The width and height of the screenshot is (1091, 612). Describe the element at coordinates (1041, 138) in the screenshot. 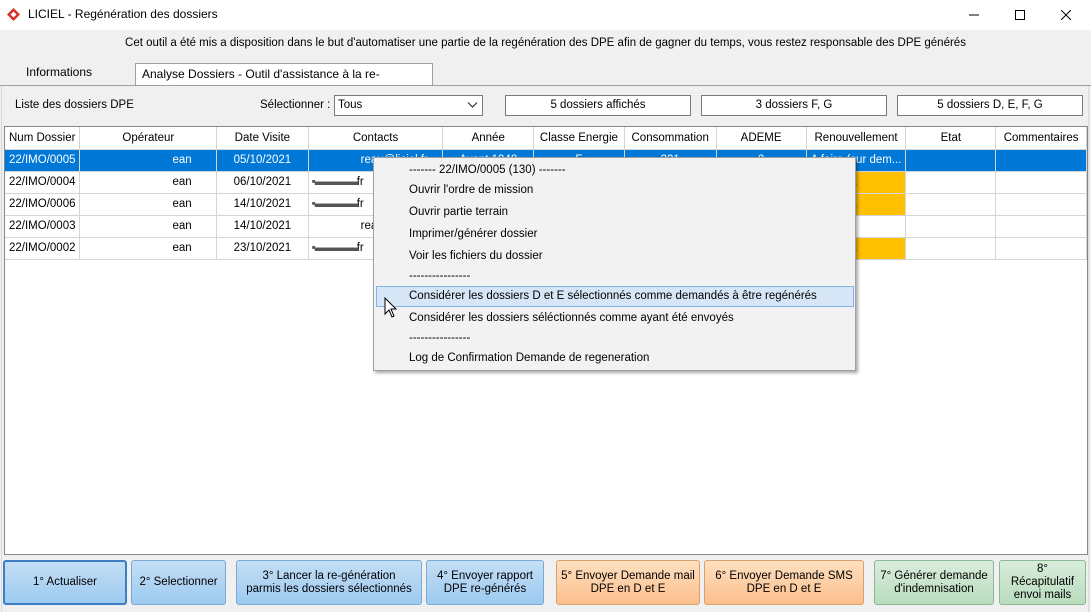

I see `column-header: Commentaires` at that location.